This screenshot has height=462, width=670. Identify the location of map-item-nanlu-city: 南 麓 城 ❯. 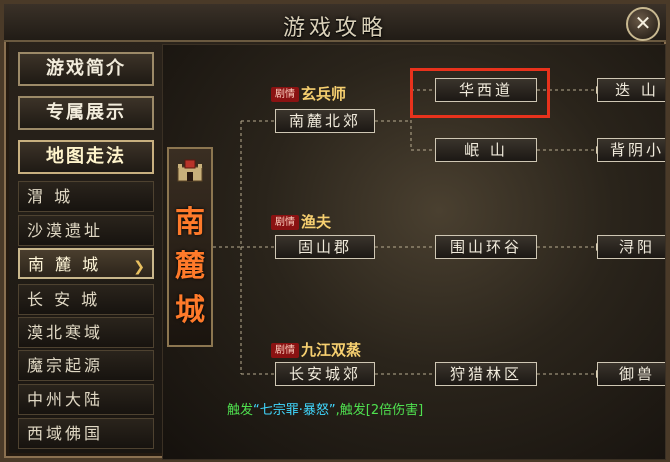
(86, 263).